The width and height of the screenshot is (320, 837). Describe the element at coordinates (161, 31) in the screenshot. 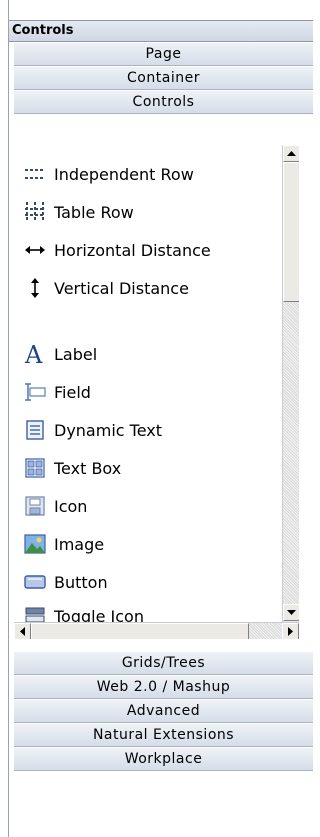

I see `panel-title: Controls` at that location.